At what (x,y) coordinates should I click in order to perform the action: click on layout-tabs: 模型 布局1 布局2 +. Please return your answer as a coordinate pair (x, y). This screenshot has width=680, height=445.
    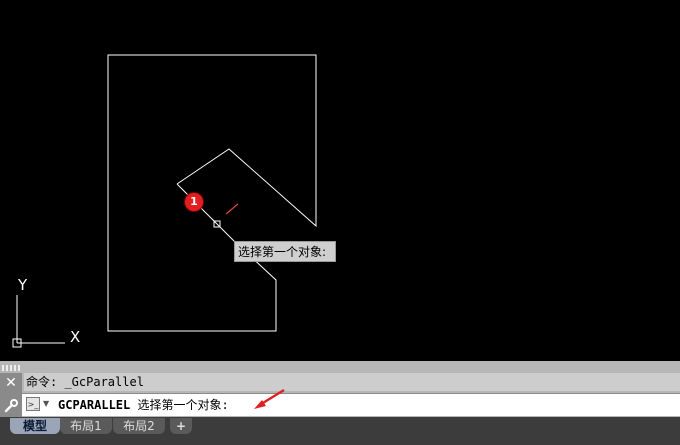
    Looking at the image, I should click on (340, 431).